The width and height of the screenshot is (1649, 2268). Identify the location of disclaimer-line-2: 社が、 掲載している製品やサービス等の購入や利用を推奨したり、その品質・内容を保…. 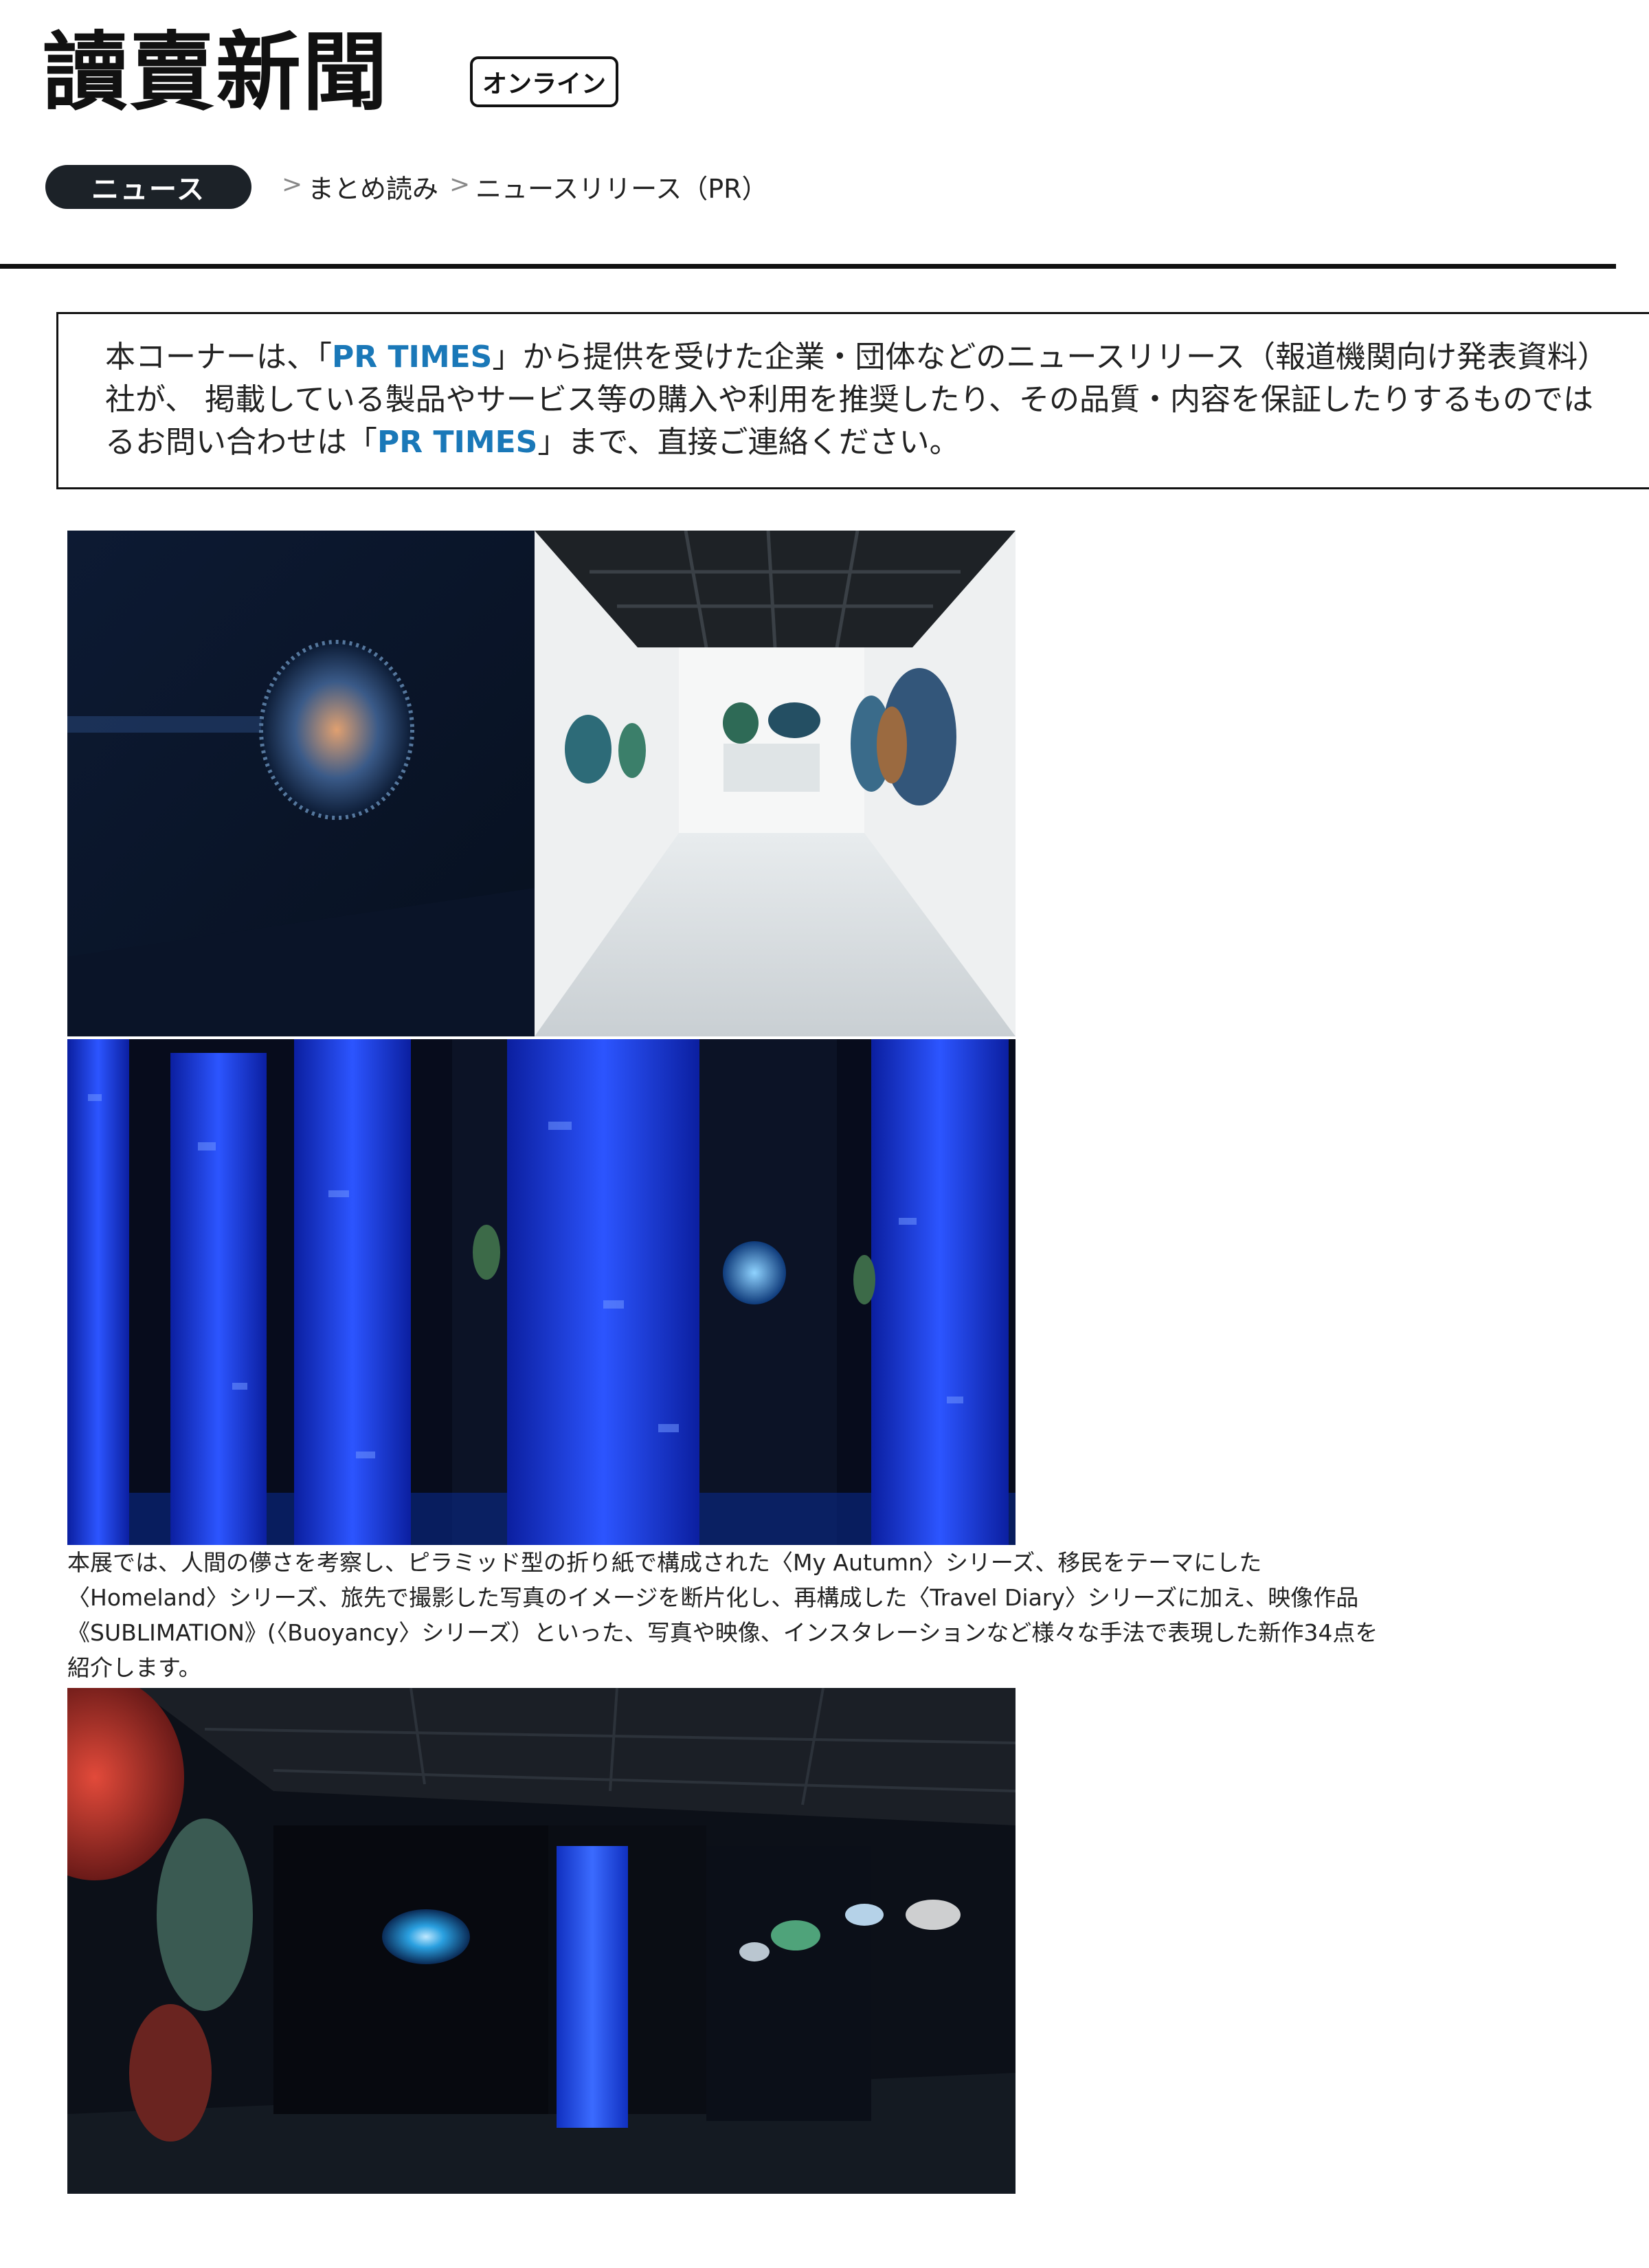
(849, 400).